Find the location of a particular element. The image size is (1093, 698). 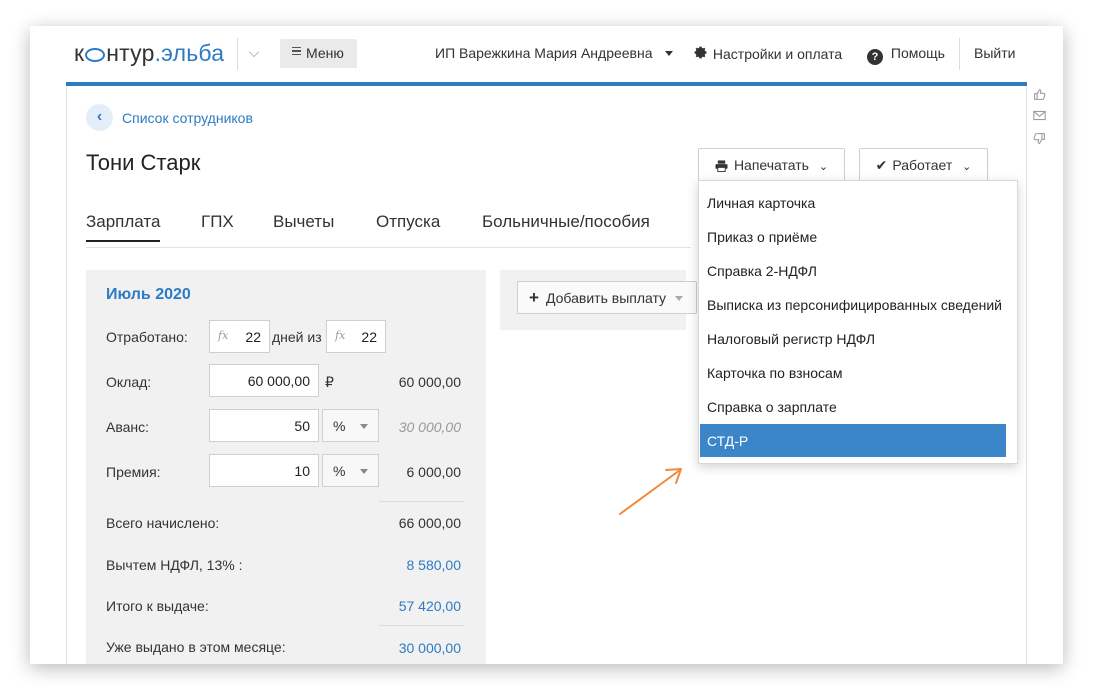

ndfl-value: 8 580,00 is located at coordinates (411, 565).